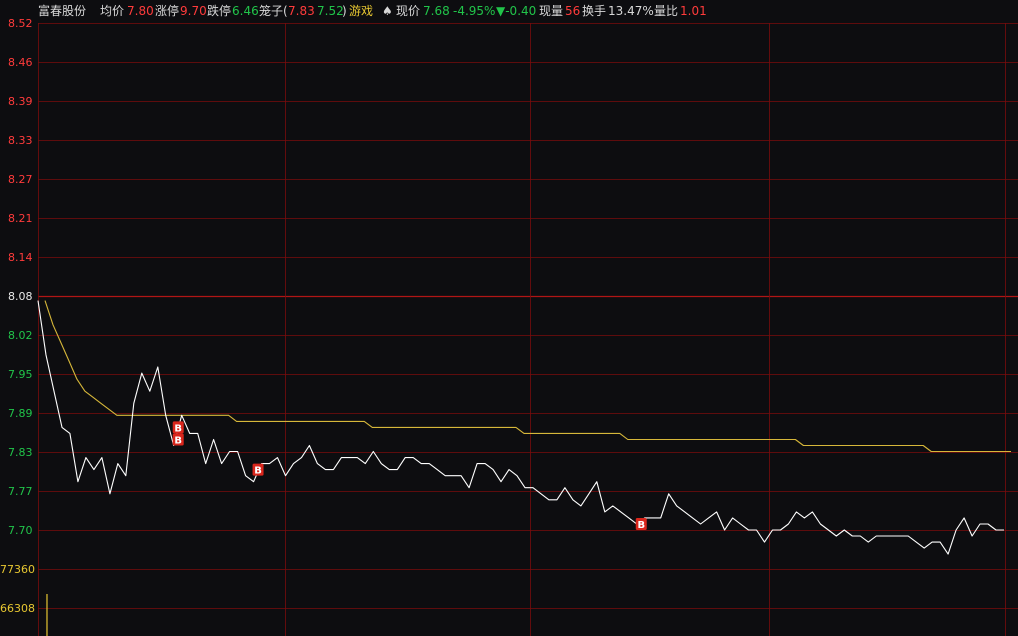 This screenshot has width=1018, height=636. Describe the element at coordinates (245, 11) in the screenshot. I see `limit-down-value: 6.46` at that location.